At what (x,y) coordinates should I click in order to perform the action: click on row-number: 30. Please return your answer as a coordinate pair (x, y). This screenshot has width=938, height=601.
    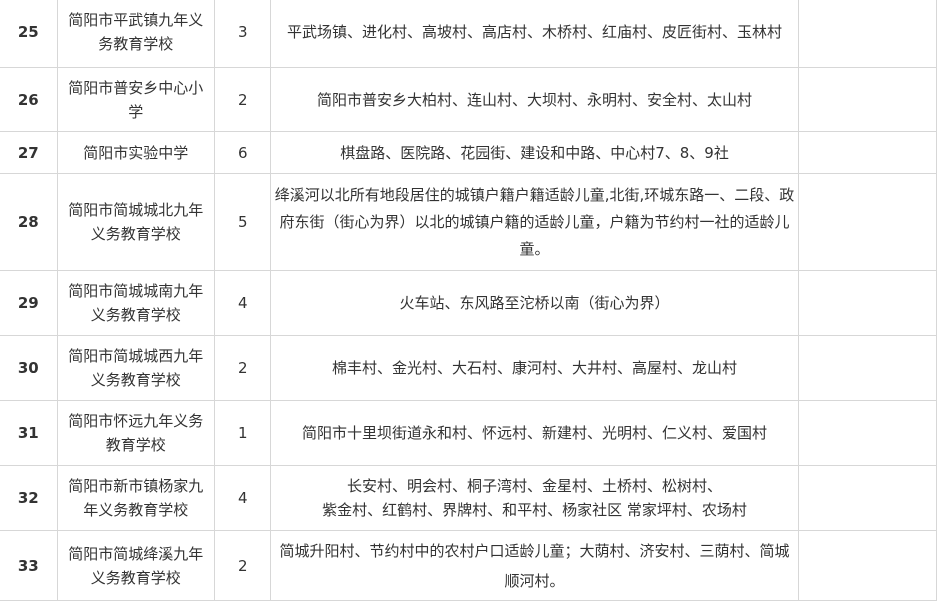
    Looking at the image, I should click on (29, 368).